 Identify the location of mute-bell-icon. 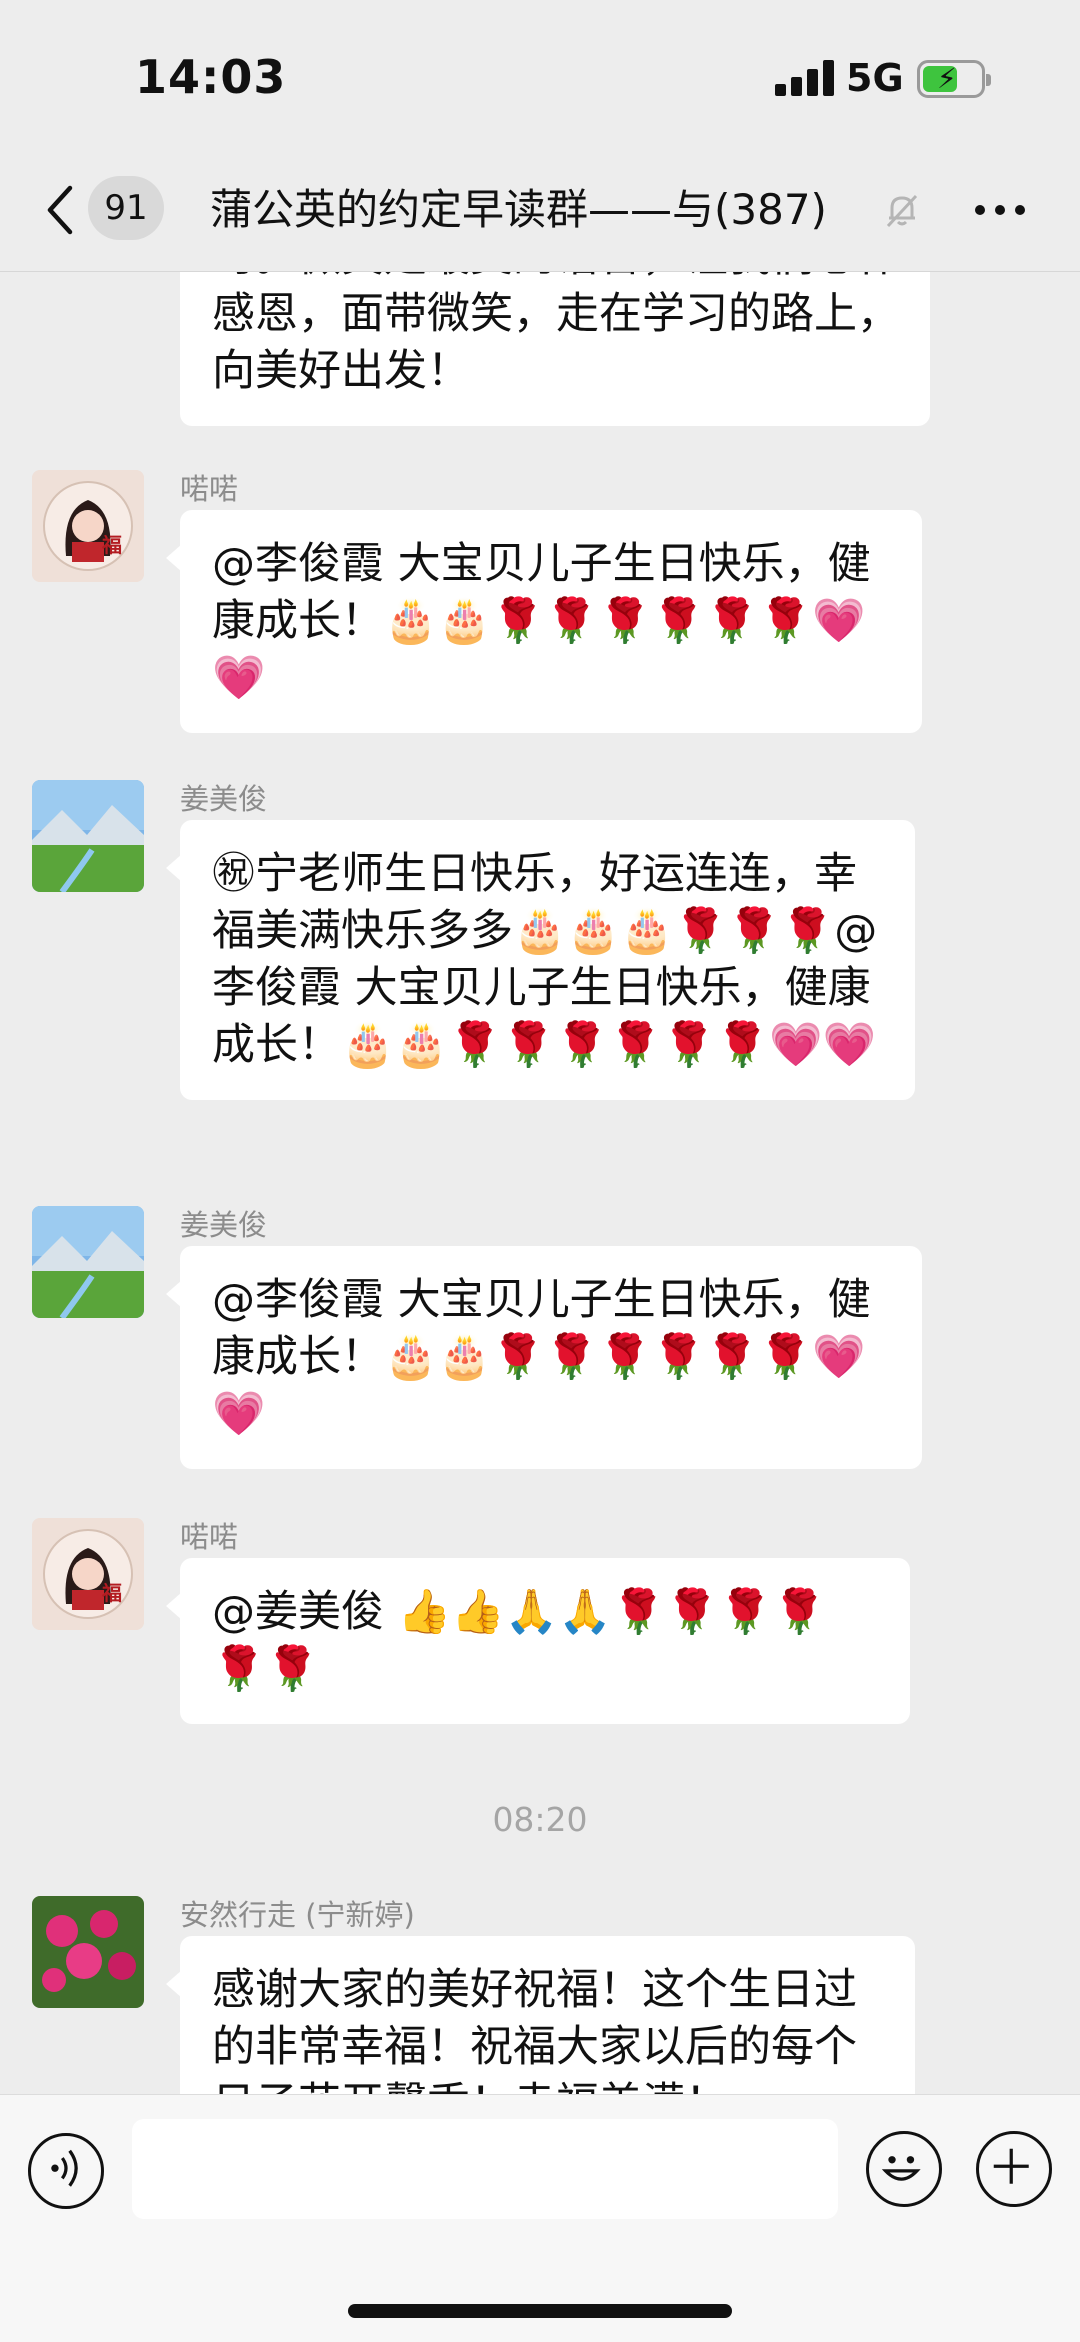
(902, 210).